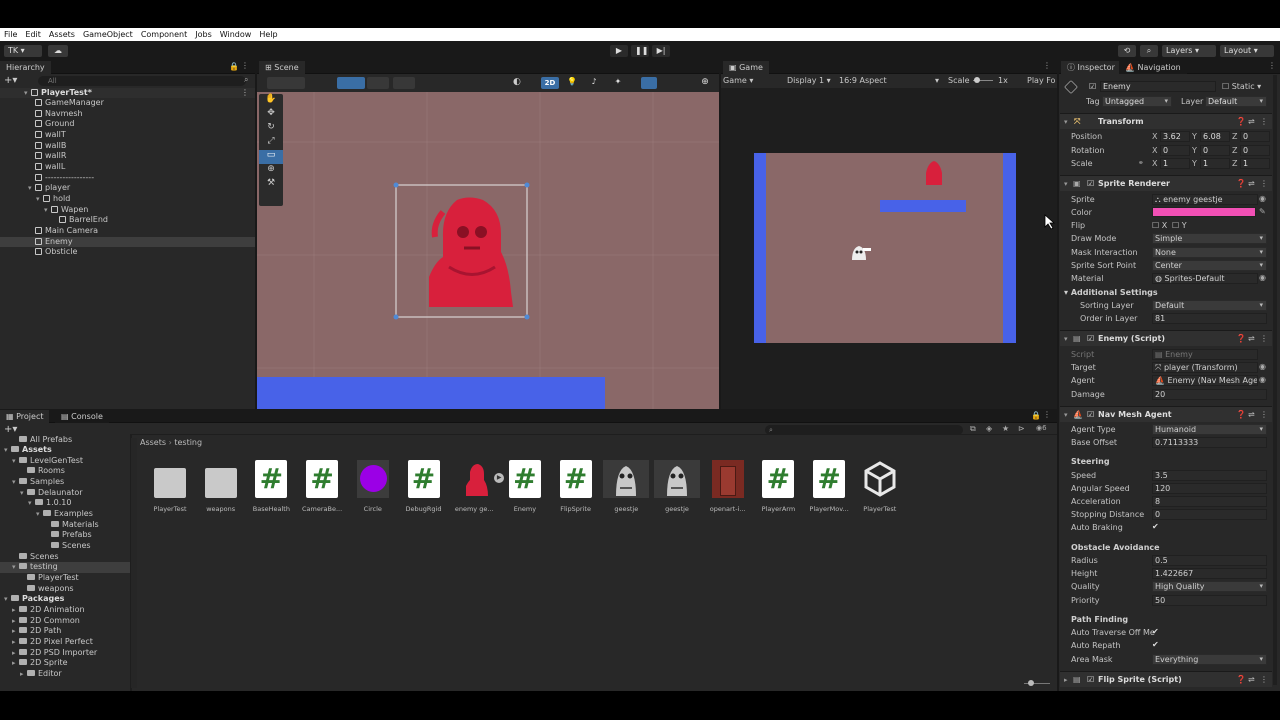 The height and width of the screenshot is (720, 1280). I want to click on search-options-icon: ⌕, so click(246, 80).